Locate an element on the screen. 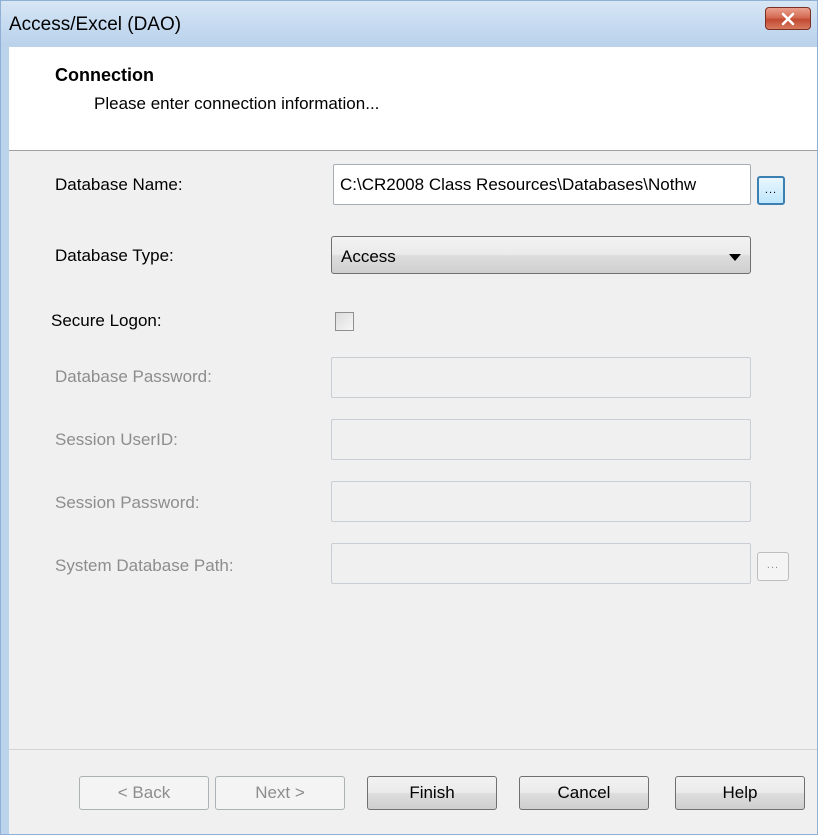 The width and height of the screenshot is (818, 835). close-x-icon is located at coordinates (788, 18).